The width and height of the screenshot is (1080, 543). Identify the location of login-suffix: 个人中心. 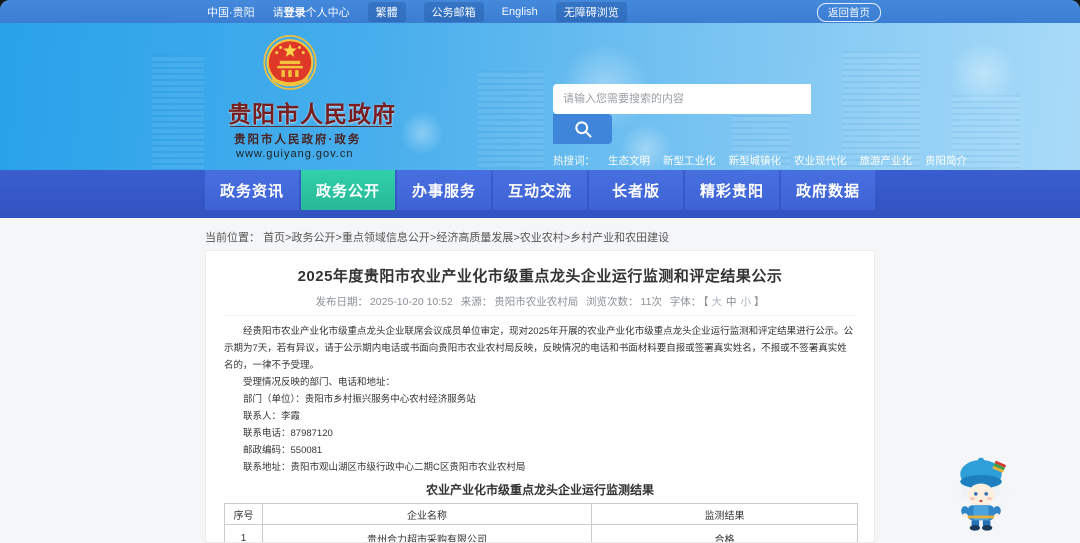
(327, 12).